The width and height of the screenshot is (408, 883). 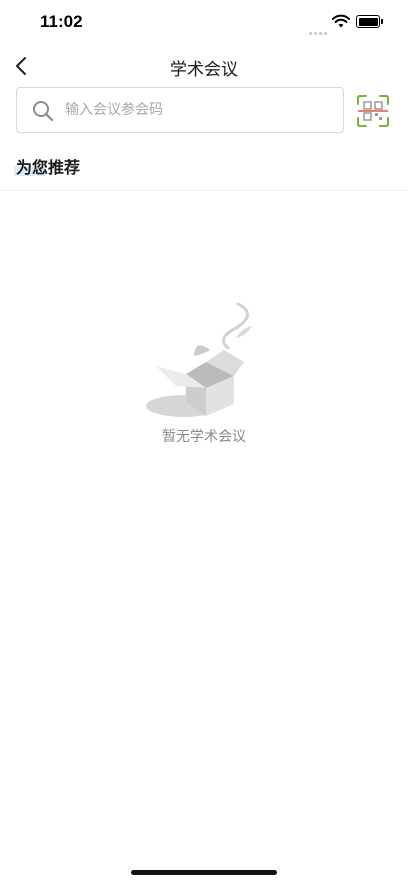 I want to click on nav-bar: 学术会议, so click(x=204, y=66).